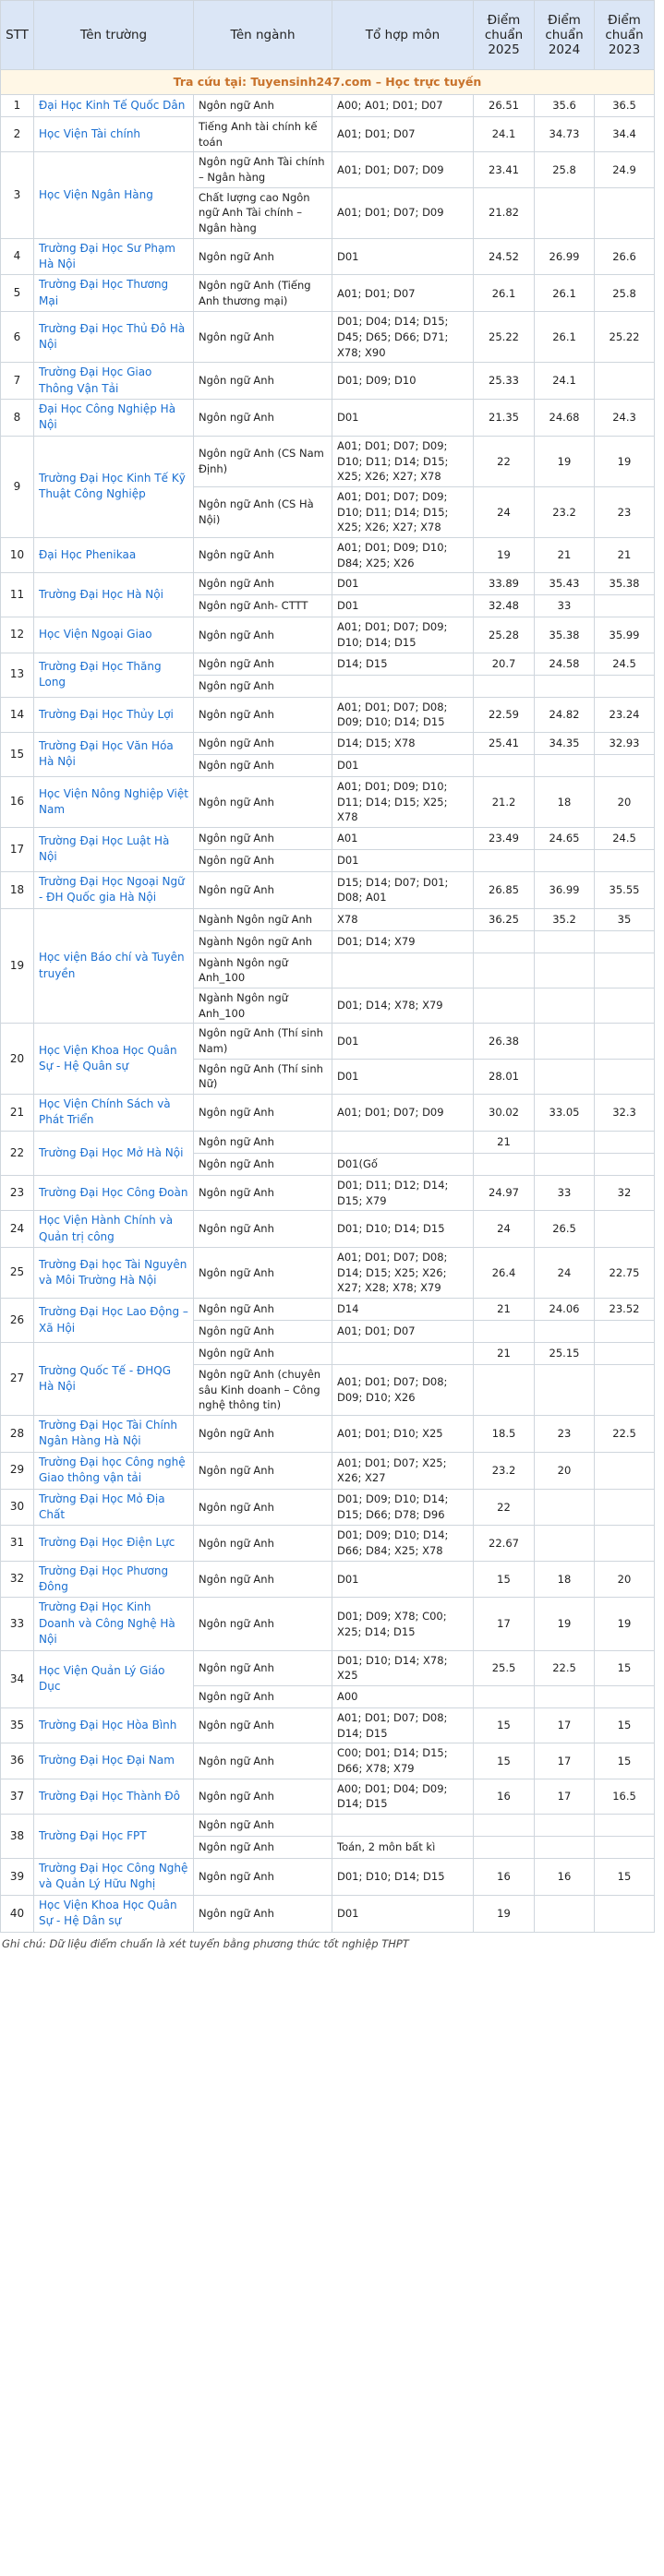 The width and height of the screenshot is (664, 2576). What do you see at coordinates (113, 1113) in the screenshot?
I see `school-name-link: Học Viện Chính Sách và Phát Triển` at bounding box center [113, 1113].